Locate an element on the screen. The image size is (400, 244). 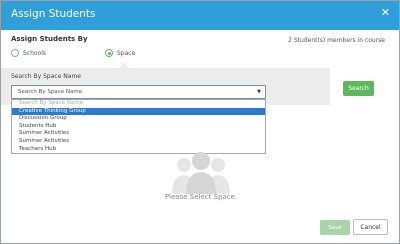
close-icon: ✕ is located at coordinates (385, 12).